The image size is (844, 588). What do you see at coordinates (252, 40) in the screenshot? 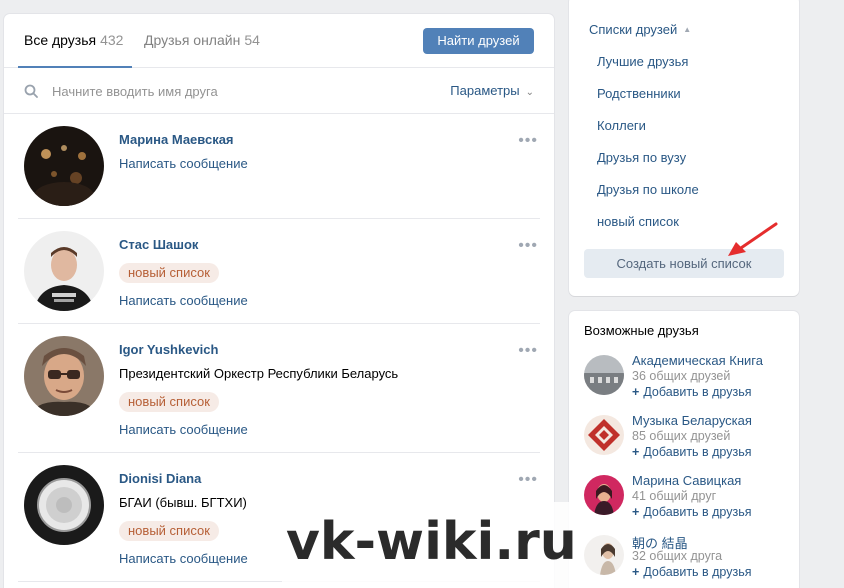
I see `tab-friends-online-count: 54` at bounding box center [252, 40].